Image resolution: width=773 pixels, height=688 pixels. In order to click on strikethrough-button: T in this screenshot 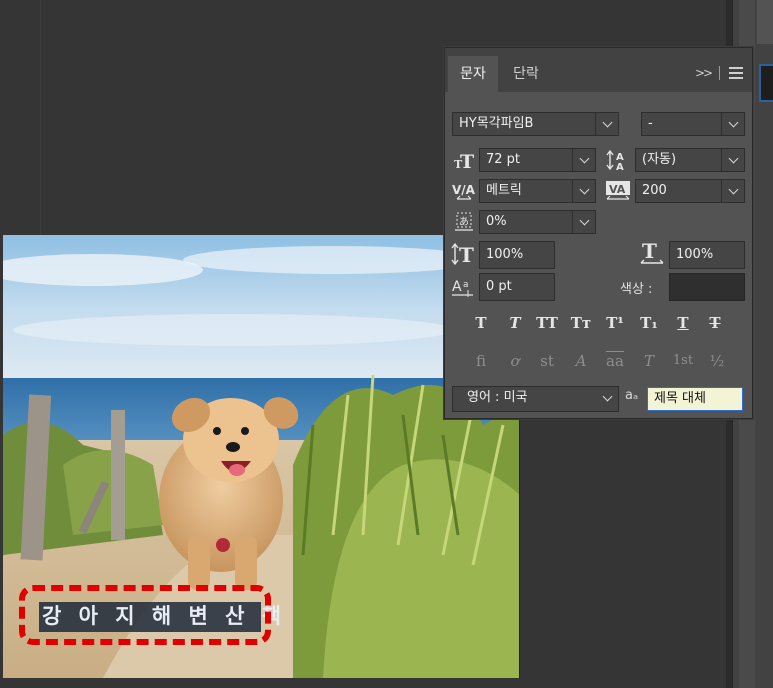, I will do `click(715, 323)`.